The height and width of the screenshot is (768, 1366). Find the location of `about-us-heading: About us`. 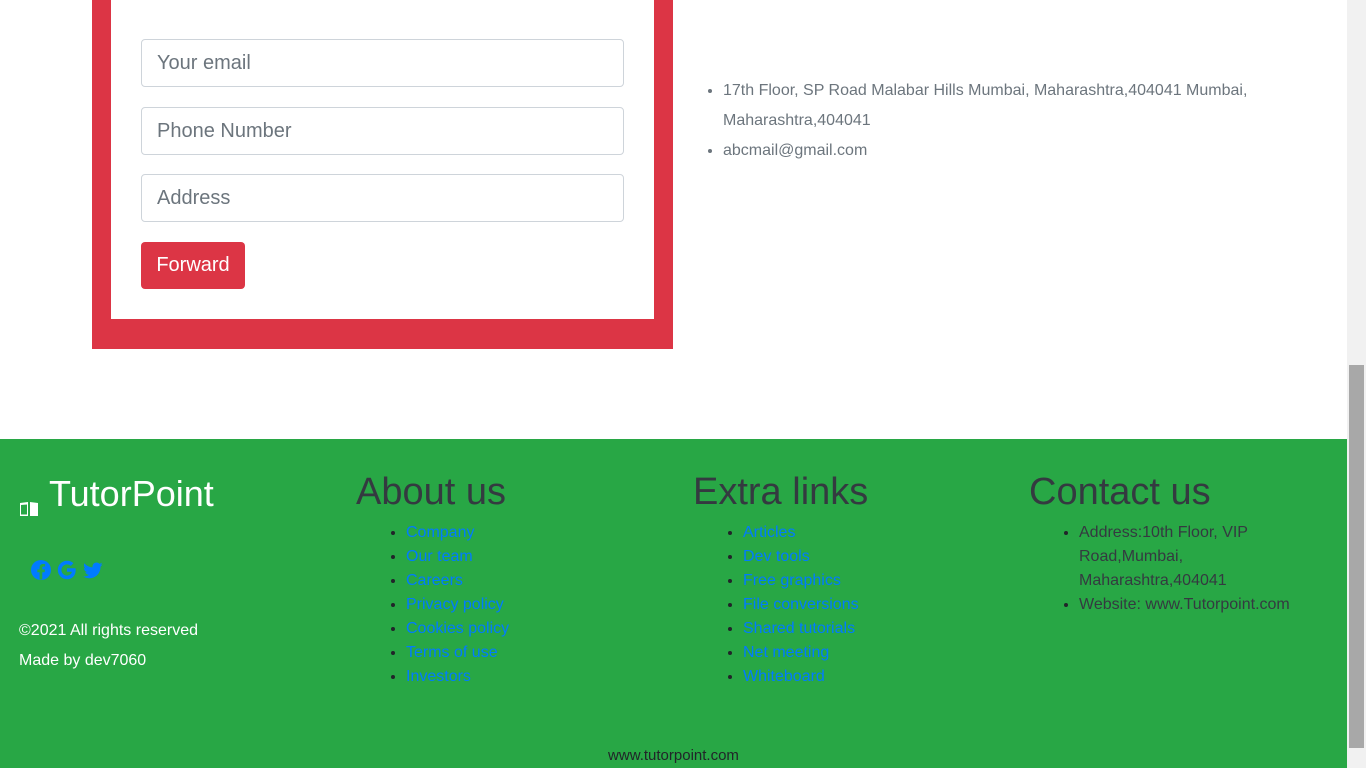

about-us-heading: About us is located at coordinates (431, 492).